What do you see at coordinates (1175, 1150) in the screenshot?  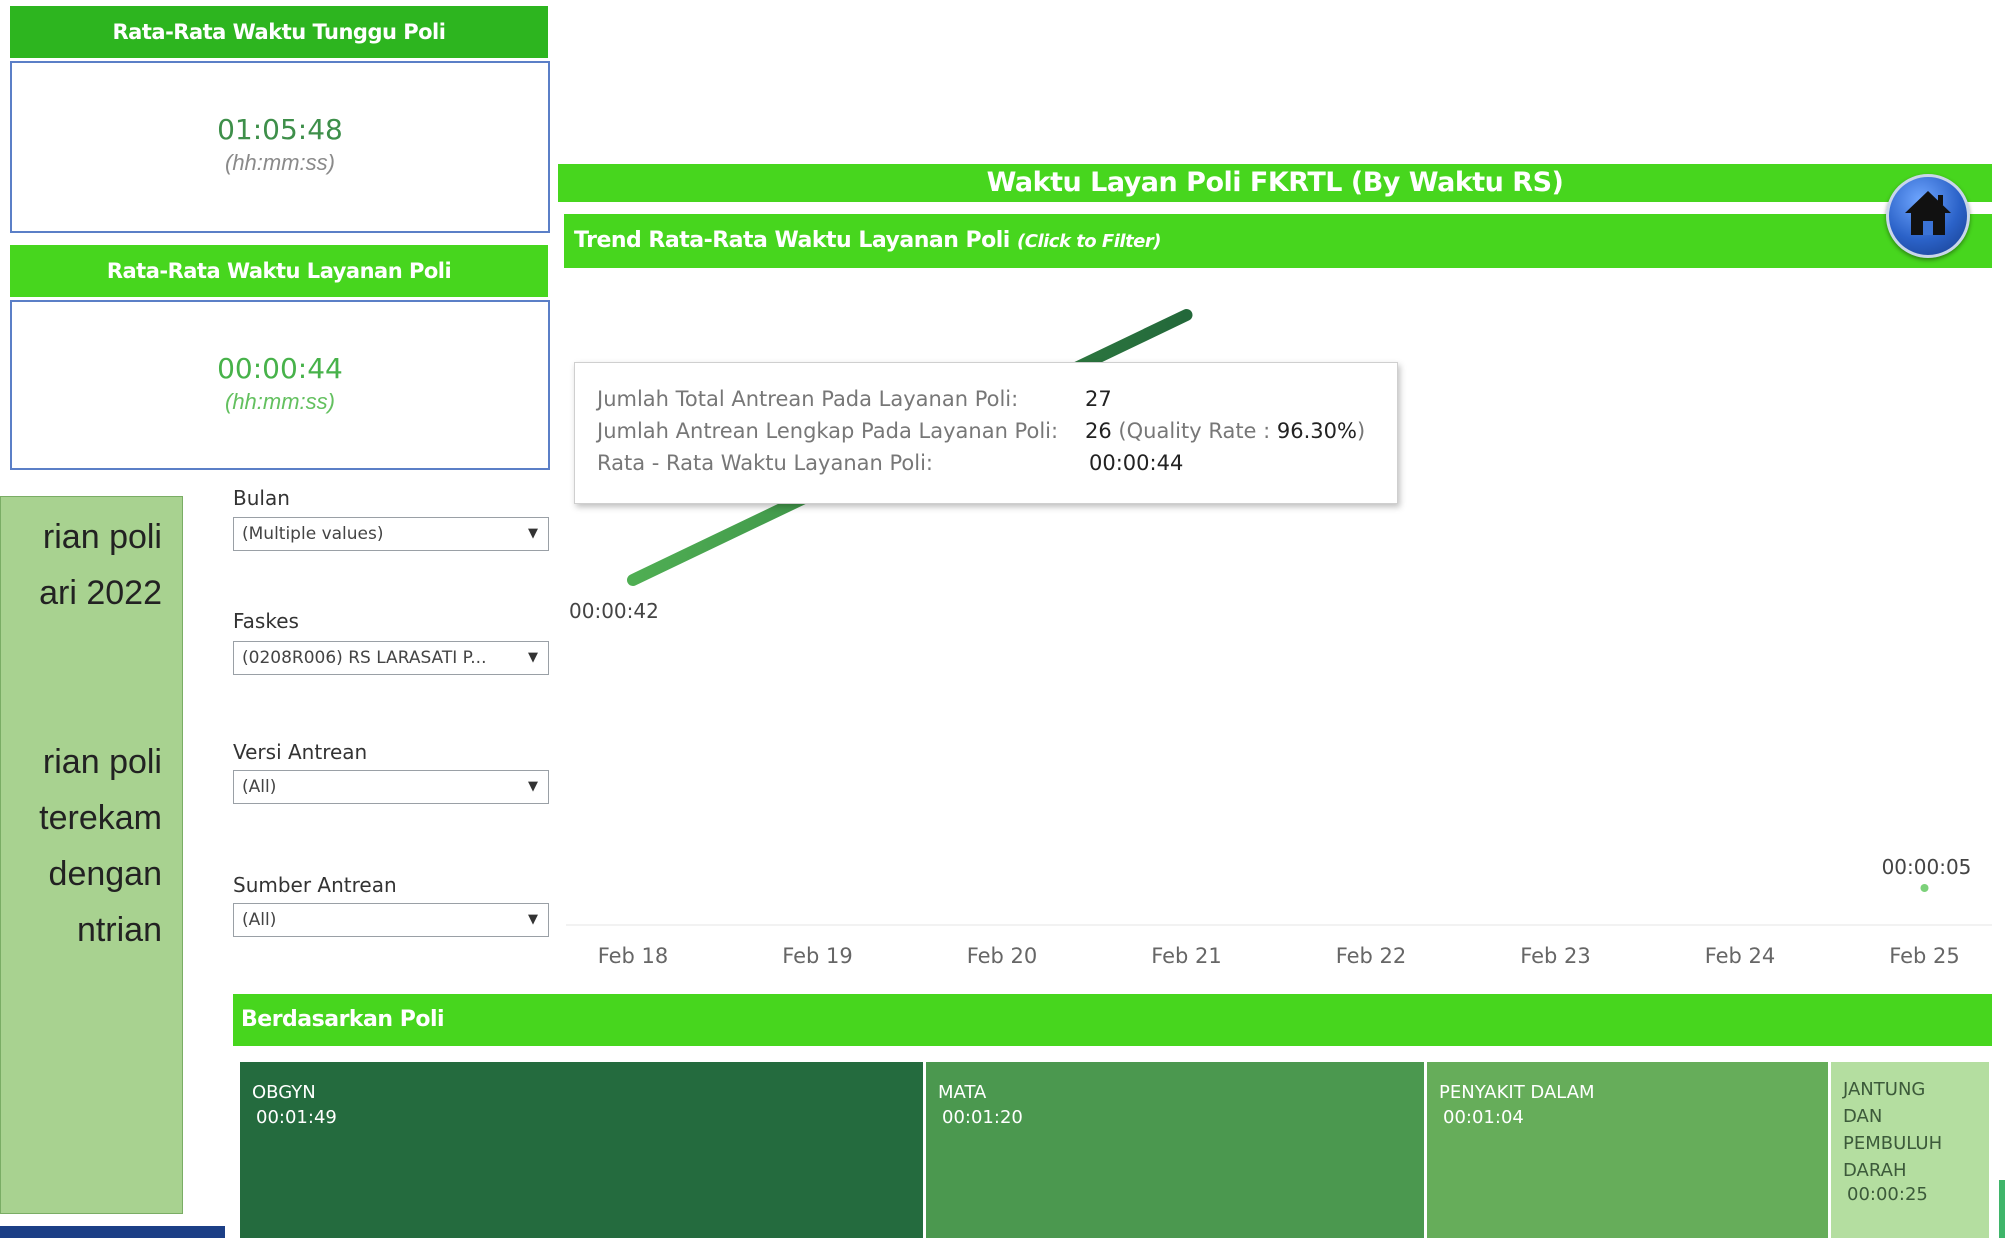 I see `treemap-cell: MATA 00:01:20` at bounding box center [1175, 1150].